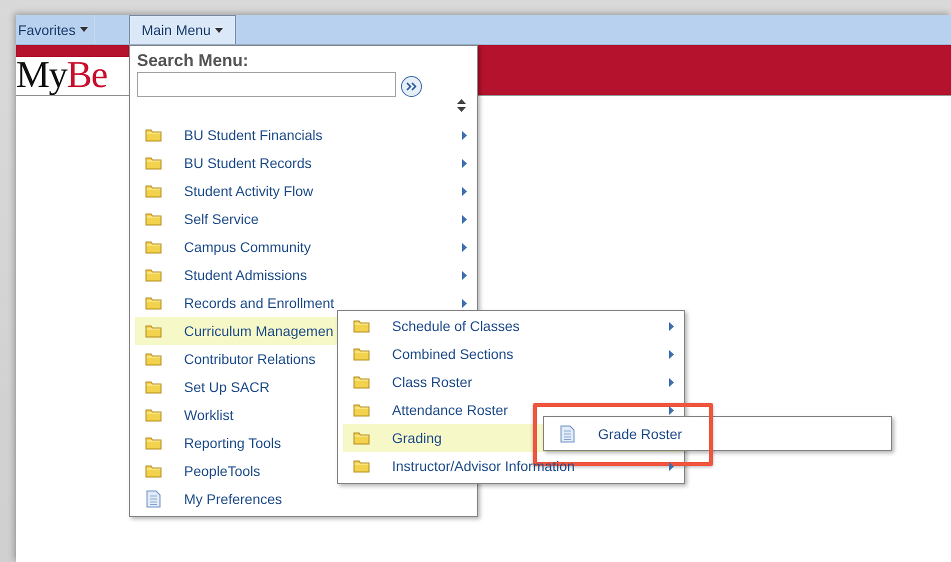 The image size is (951, 562). What do you see at coordinates (303, 275) in the screenshot?
I see `menu-item: Student Admissions` at bounding box center [303, 275].